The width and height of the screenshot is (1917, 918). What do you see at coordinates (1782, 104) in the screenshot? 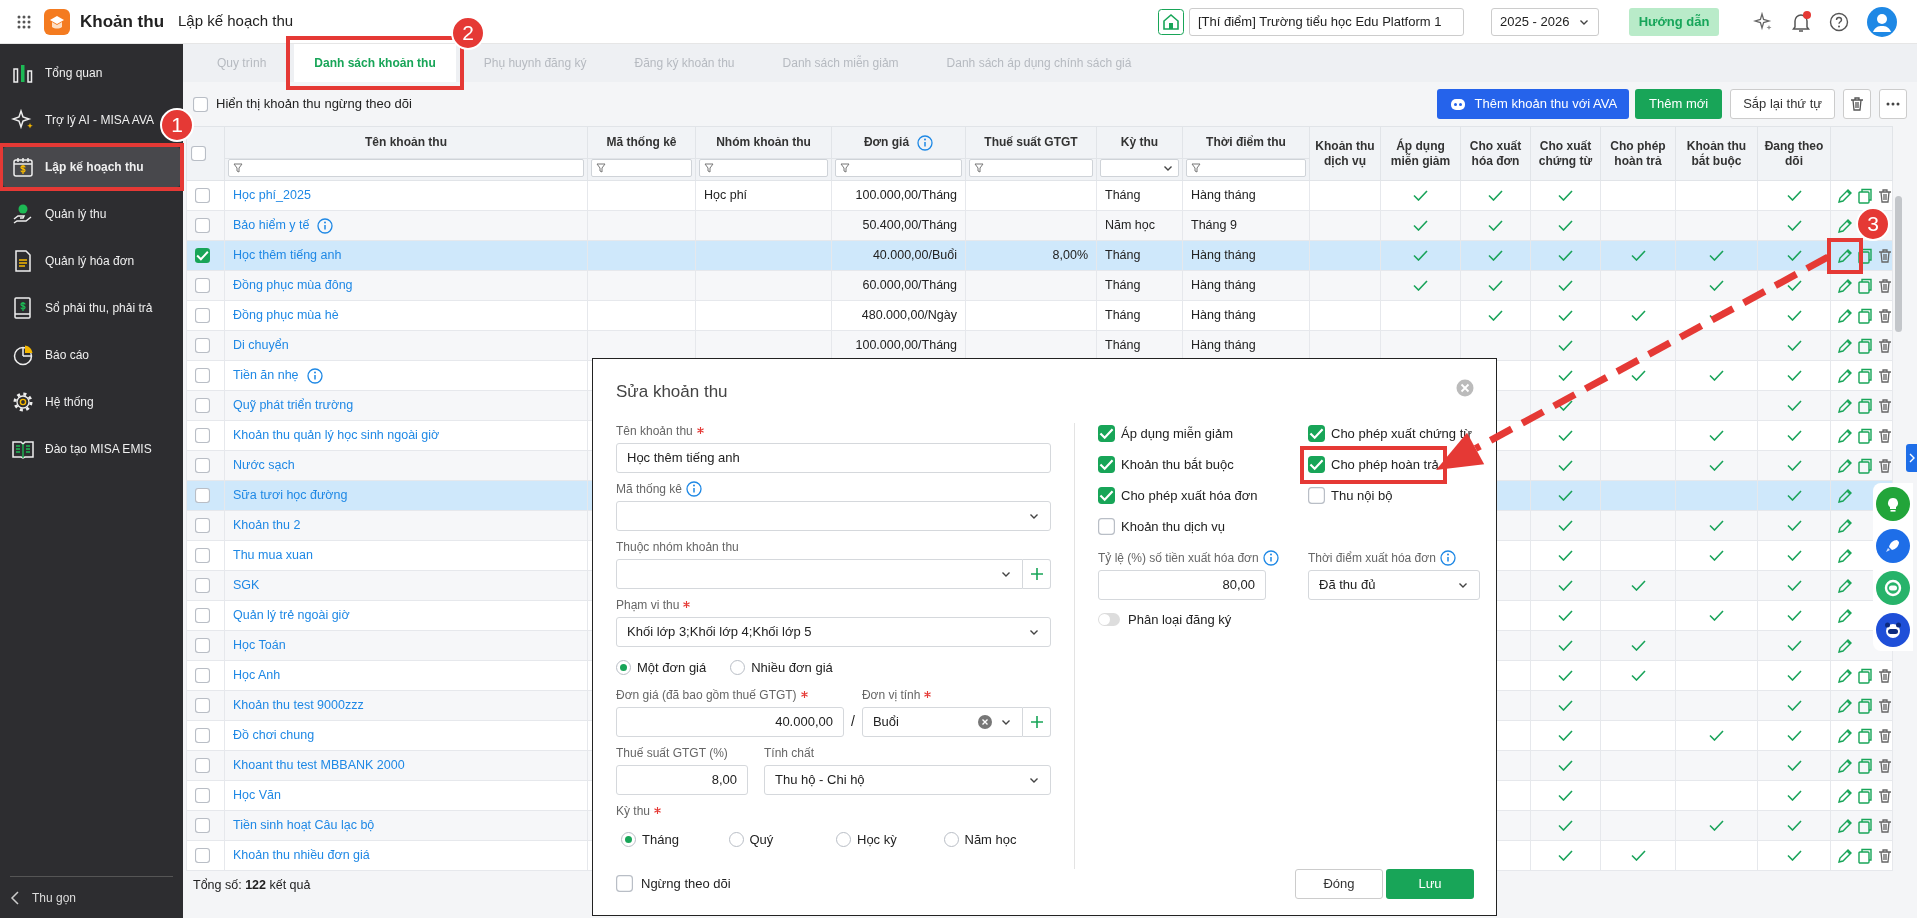
I see `reorder-button: Sắp lại thứ tự` at bounding box center [1782, 104].